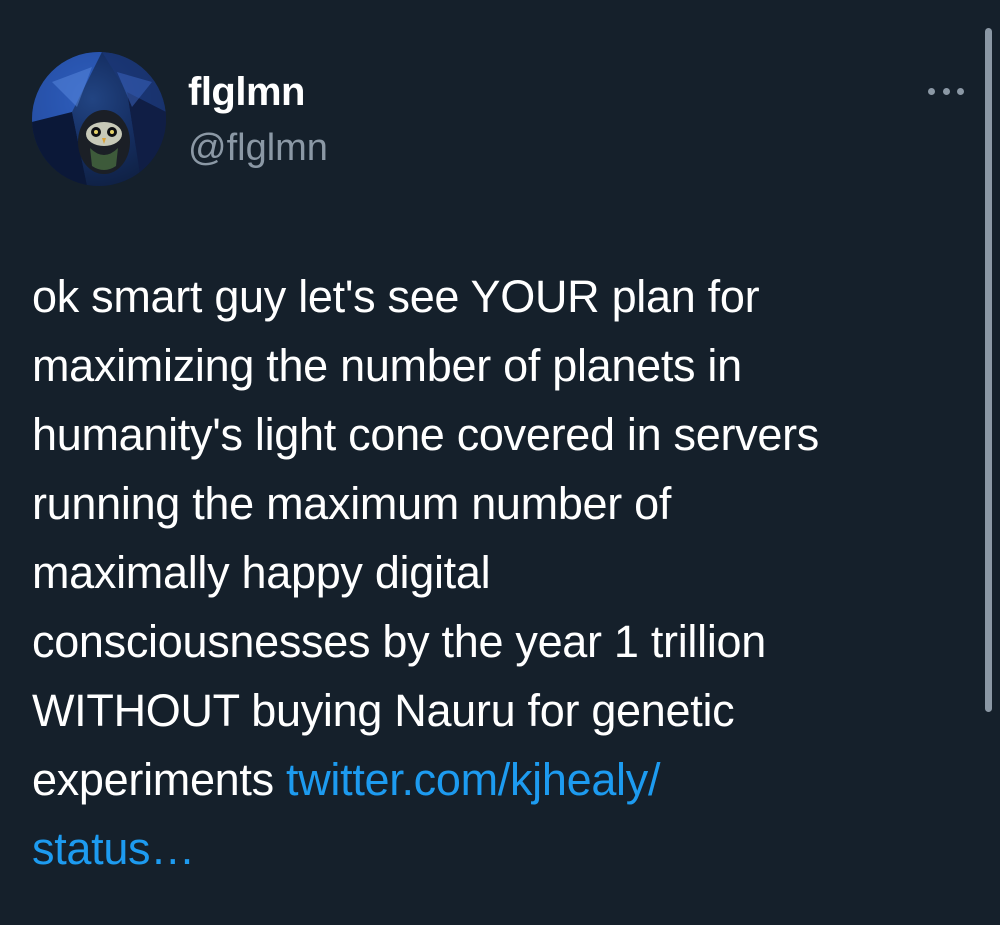  Describe the element at coordinates (99, 119) in the screenshot. I see `owl-avatar-icon` at that location.